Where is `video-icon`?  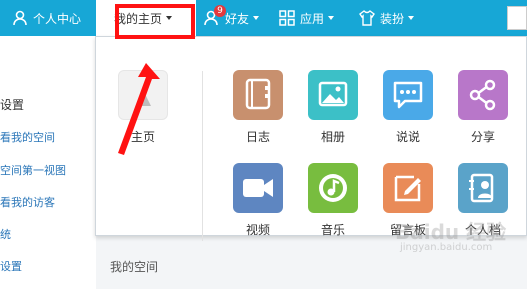
video-icon is located at coordinates (258, 188).